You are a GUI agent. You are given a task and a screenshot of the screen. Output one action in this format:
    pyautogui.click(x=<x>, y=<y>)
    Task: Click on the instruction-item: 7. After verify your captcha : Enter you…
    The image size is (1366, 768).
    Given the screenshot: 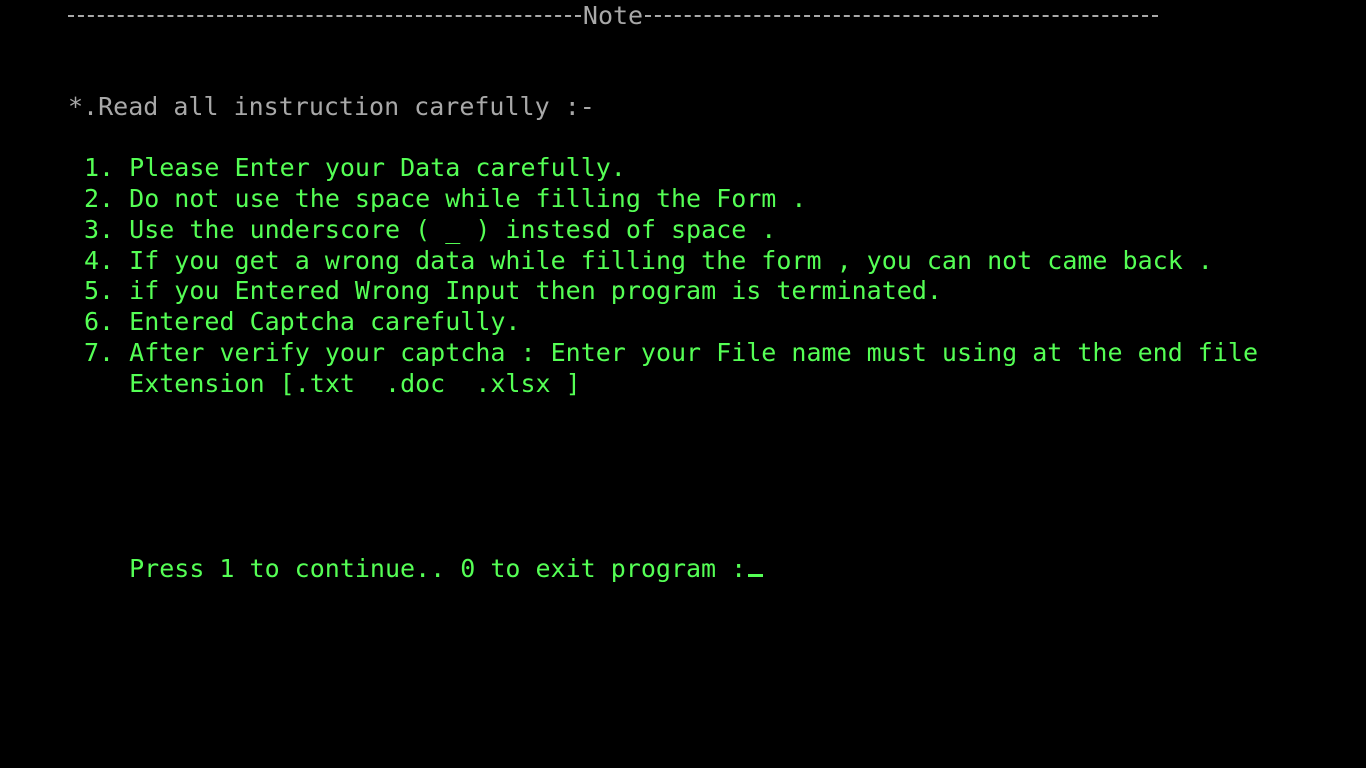 What is the action you would take?
    pyautogui.click(x=671, y=352)
    